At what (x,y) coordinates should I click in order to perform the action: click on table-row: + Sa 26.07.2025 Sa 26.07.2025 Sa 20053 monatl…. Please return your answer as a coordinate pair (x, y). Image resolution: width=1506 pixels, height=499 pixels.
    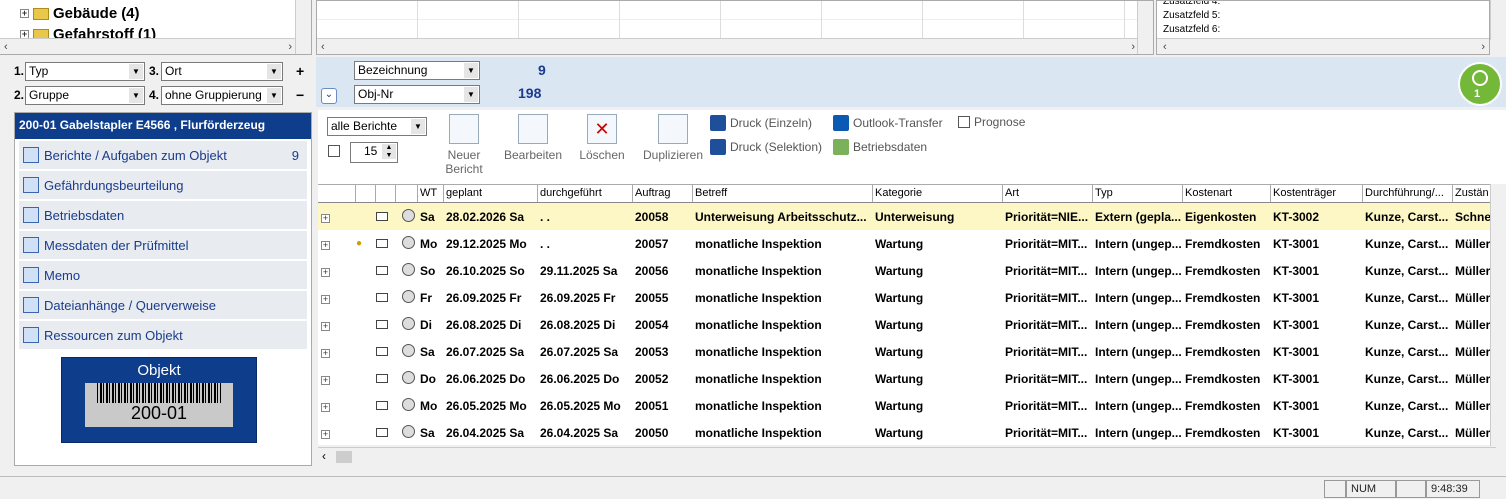
    Looking at the image, I should click on (907, 351).